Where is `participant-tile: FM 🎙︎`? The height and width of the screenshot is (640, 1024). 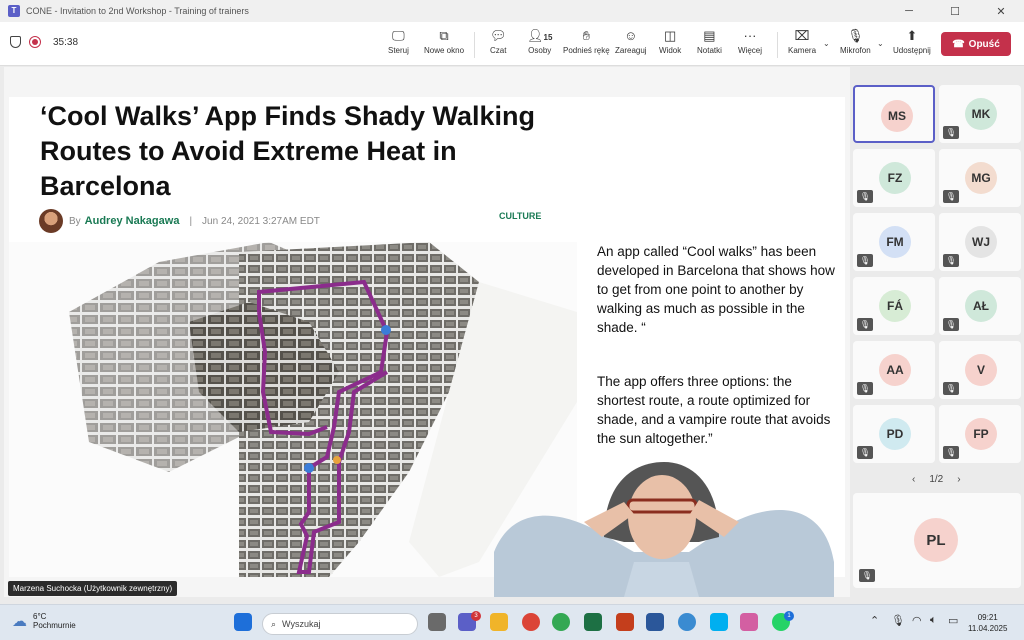 participant-tile: FM 🎙︎ is located at coordinates (894, 242).